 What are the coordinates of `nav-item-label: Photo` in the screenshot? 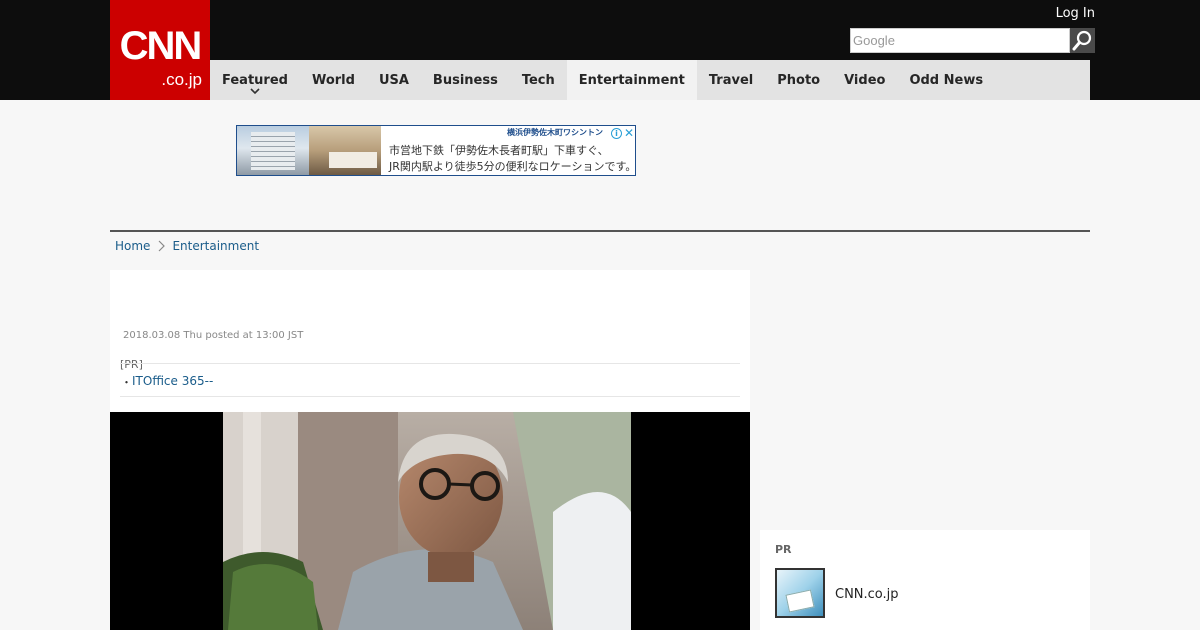 It's located at (799, 80).